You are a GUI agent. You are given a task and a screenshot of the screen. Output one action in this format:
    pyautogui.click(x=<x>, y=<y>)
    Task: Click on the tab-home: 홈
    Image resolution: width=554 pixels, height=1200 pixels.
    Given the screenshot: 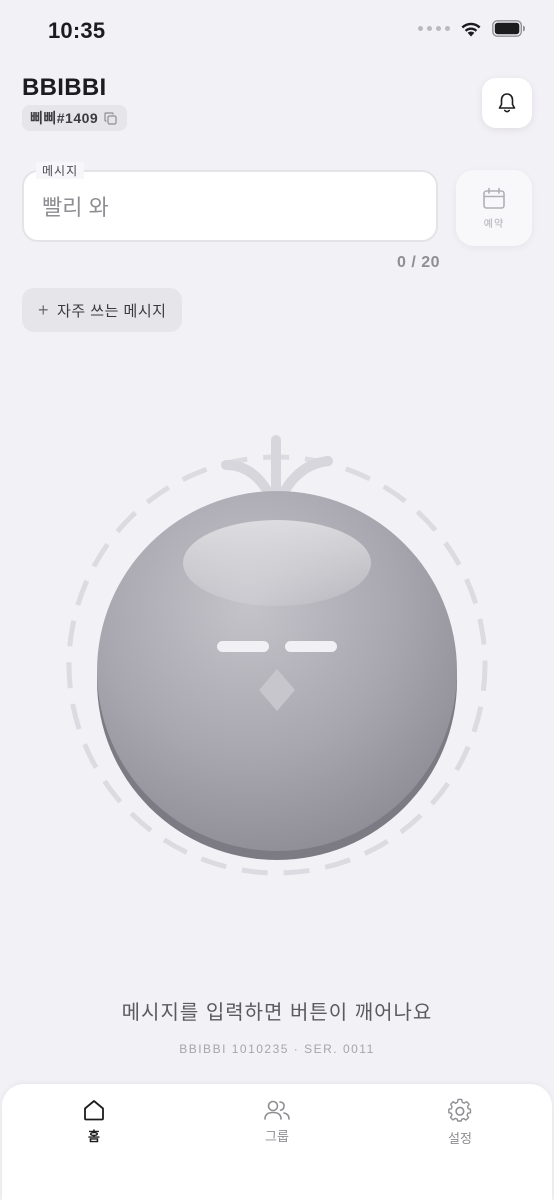 What is the action you would take?
    pyautogui.click(x=94, y=1121)
    